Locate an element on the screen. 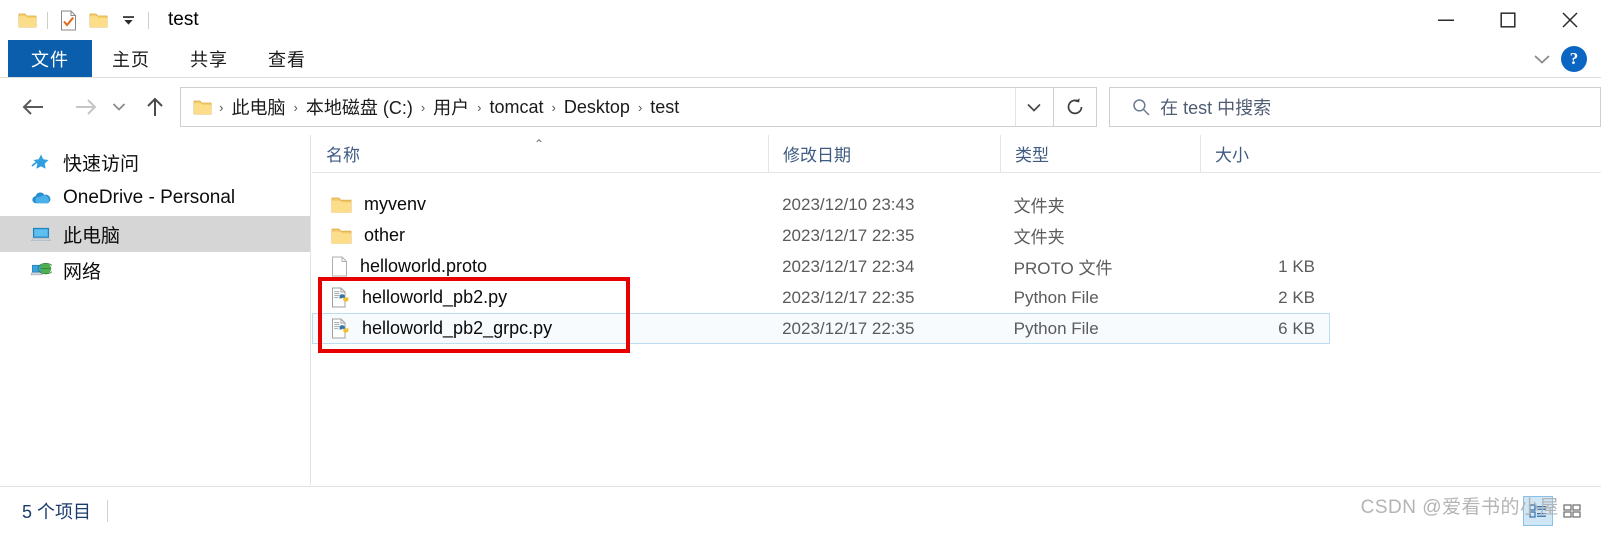 The width and height of the screenshot is (1601, 535). column-header-name: 名称 ⌃ is located at coordinates (540, 154).